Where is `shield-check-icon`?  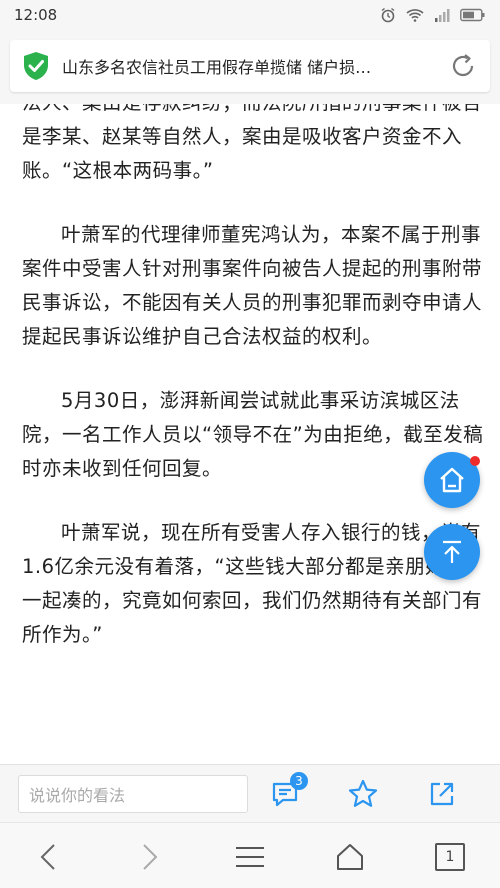
shield-check-icon is located at coordinates (36, 66).